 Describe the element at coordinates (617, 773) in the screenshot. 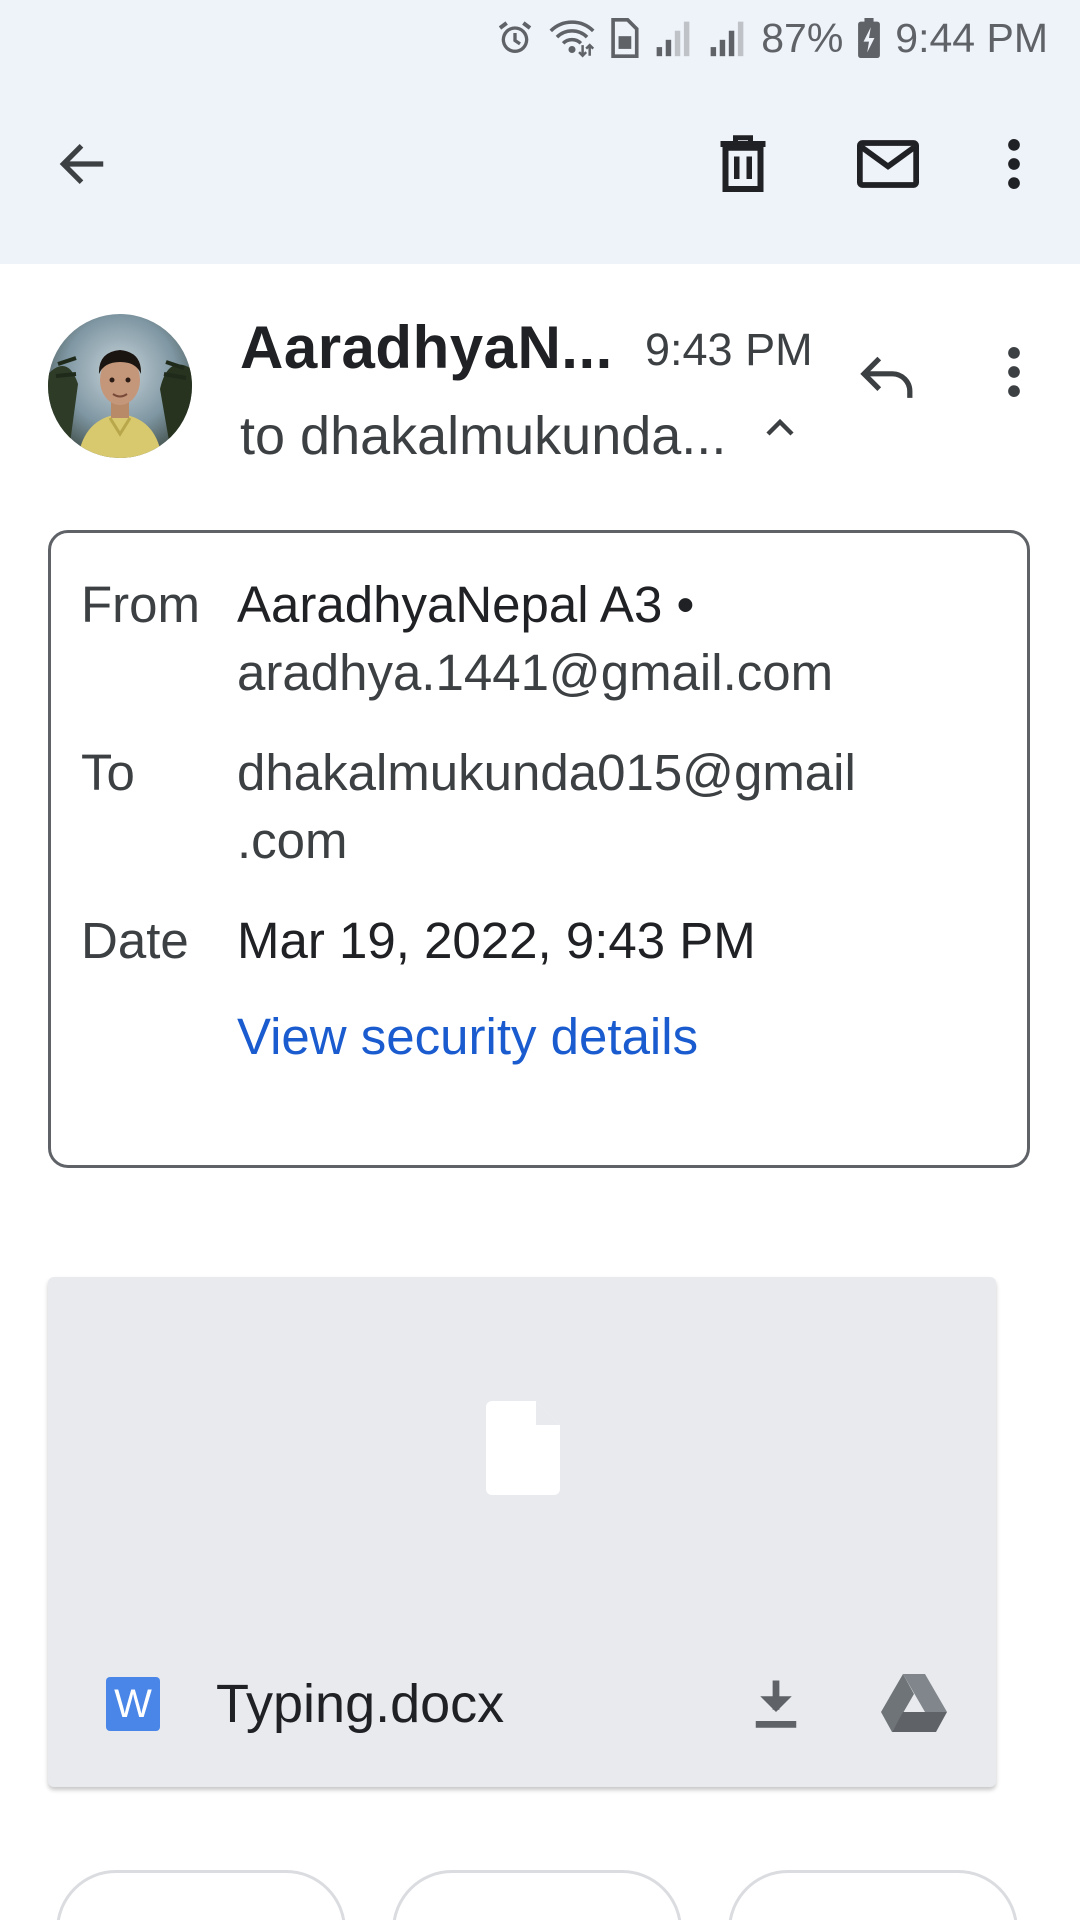

I see `to-email: dhakalmukunda015@gmail` at that location.